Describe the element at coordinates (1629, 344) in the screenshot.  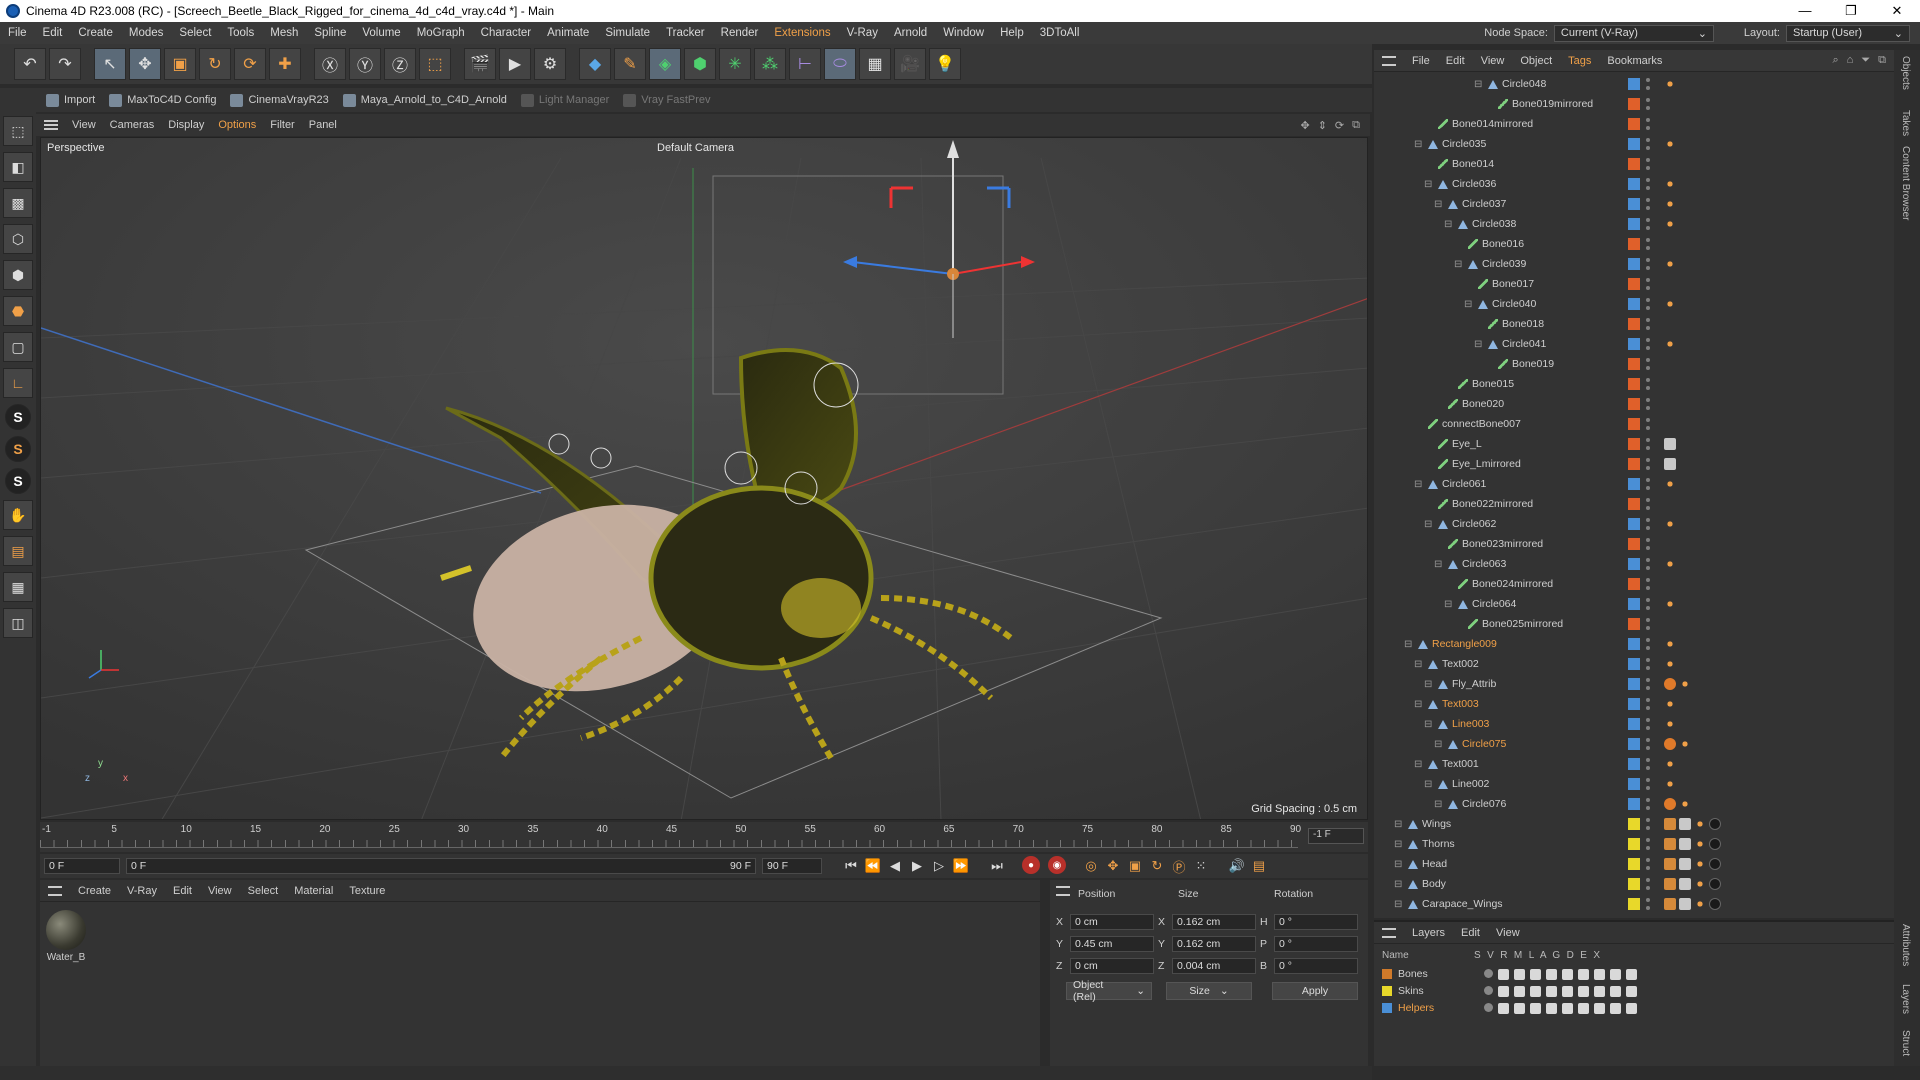
I see `object-row: ⊟ Circle041` at that location.